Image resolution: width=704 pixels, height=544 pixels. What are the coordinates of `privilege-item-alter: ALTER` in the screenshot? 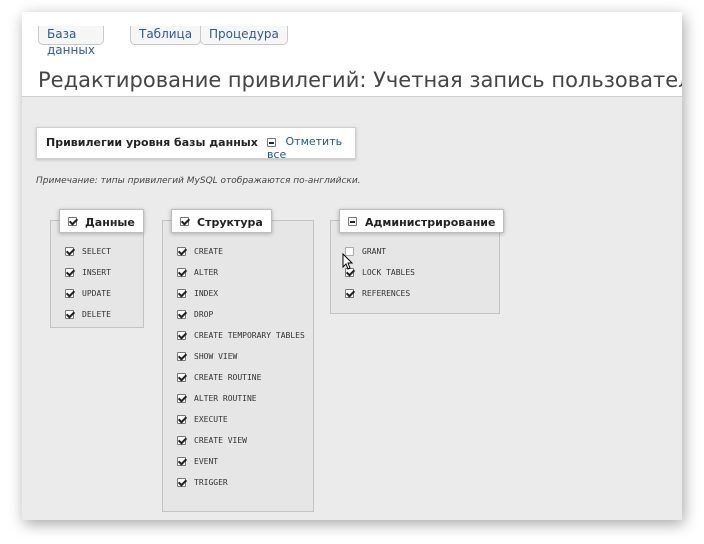 It's located at (197, 275).